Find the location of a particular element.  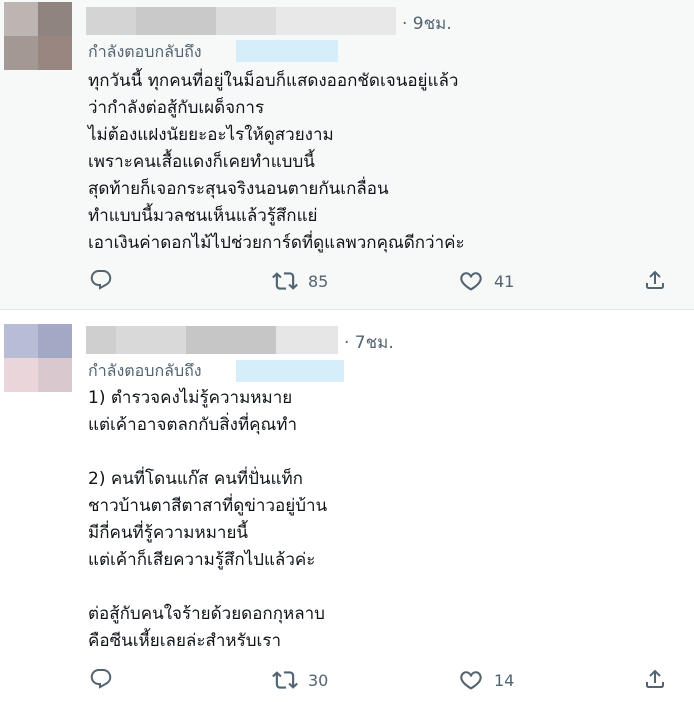

tweet-timestamp: · 9ชม. is located at coordinates (427, 23).